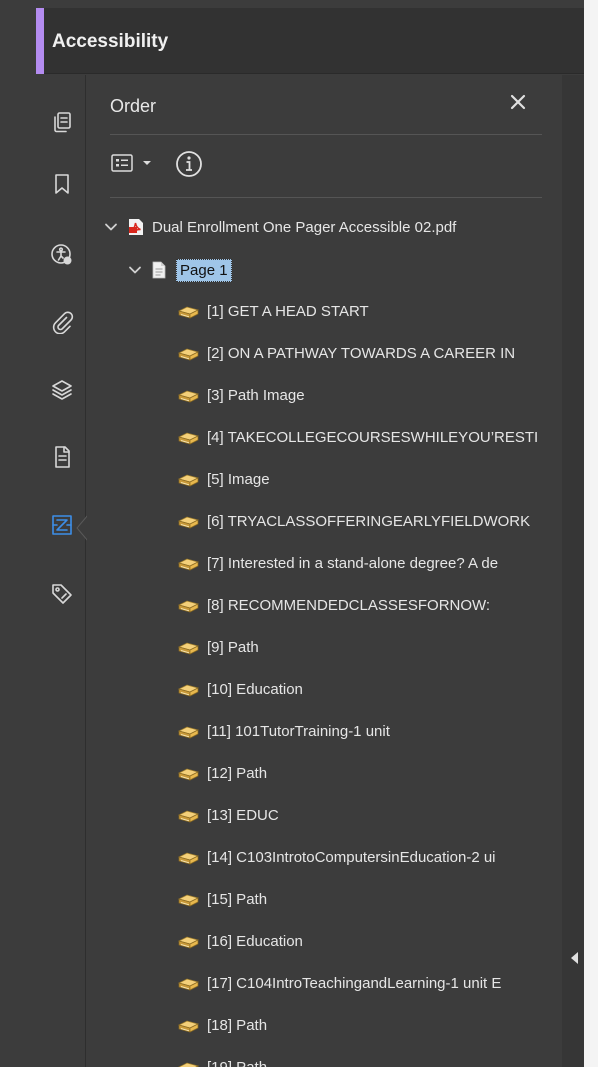 Image resolution: width=598 pixels, height=1067 pixels. I want to click on tag-order-item: [10] Education, so click(240, 689).